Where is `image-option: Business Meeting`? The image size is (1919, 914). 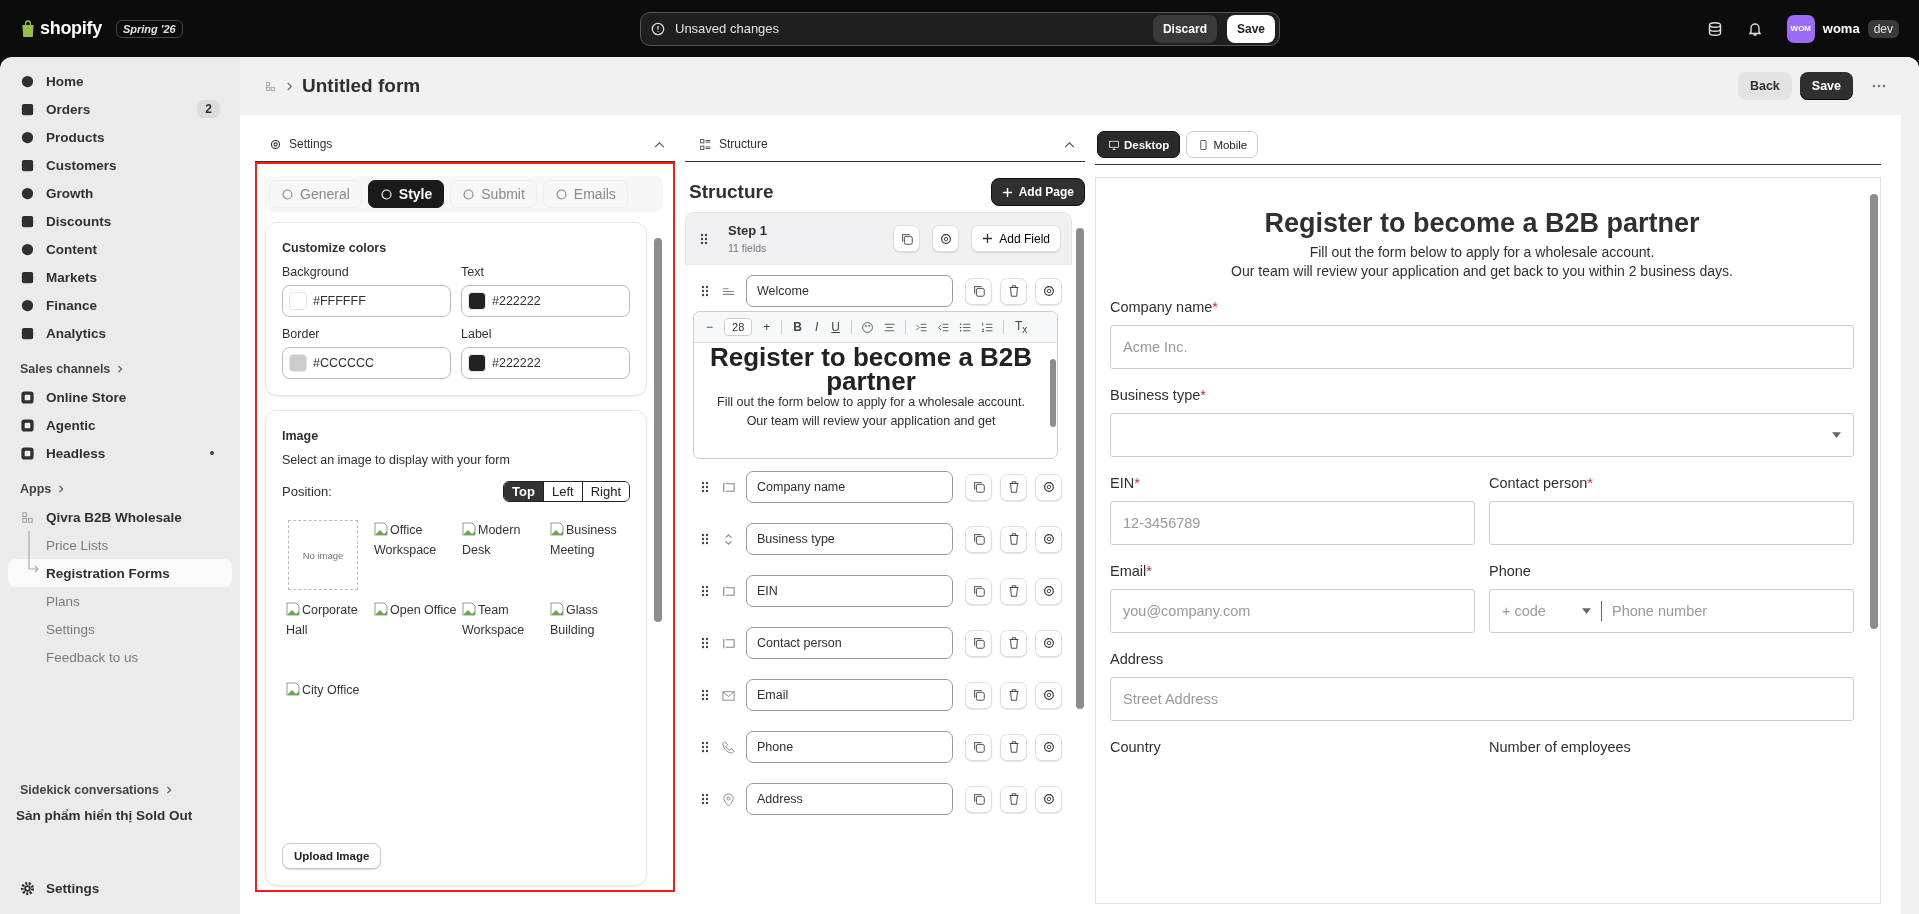
image-option: Business Meeting is located at coordinates (592, 555).